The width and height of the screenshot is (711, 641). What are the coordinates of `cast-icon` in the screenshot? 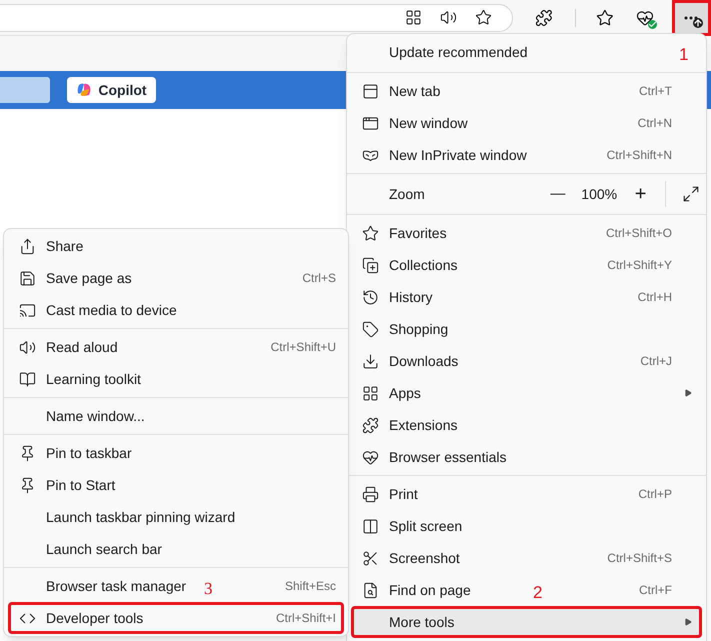 It's located at (27, 310).